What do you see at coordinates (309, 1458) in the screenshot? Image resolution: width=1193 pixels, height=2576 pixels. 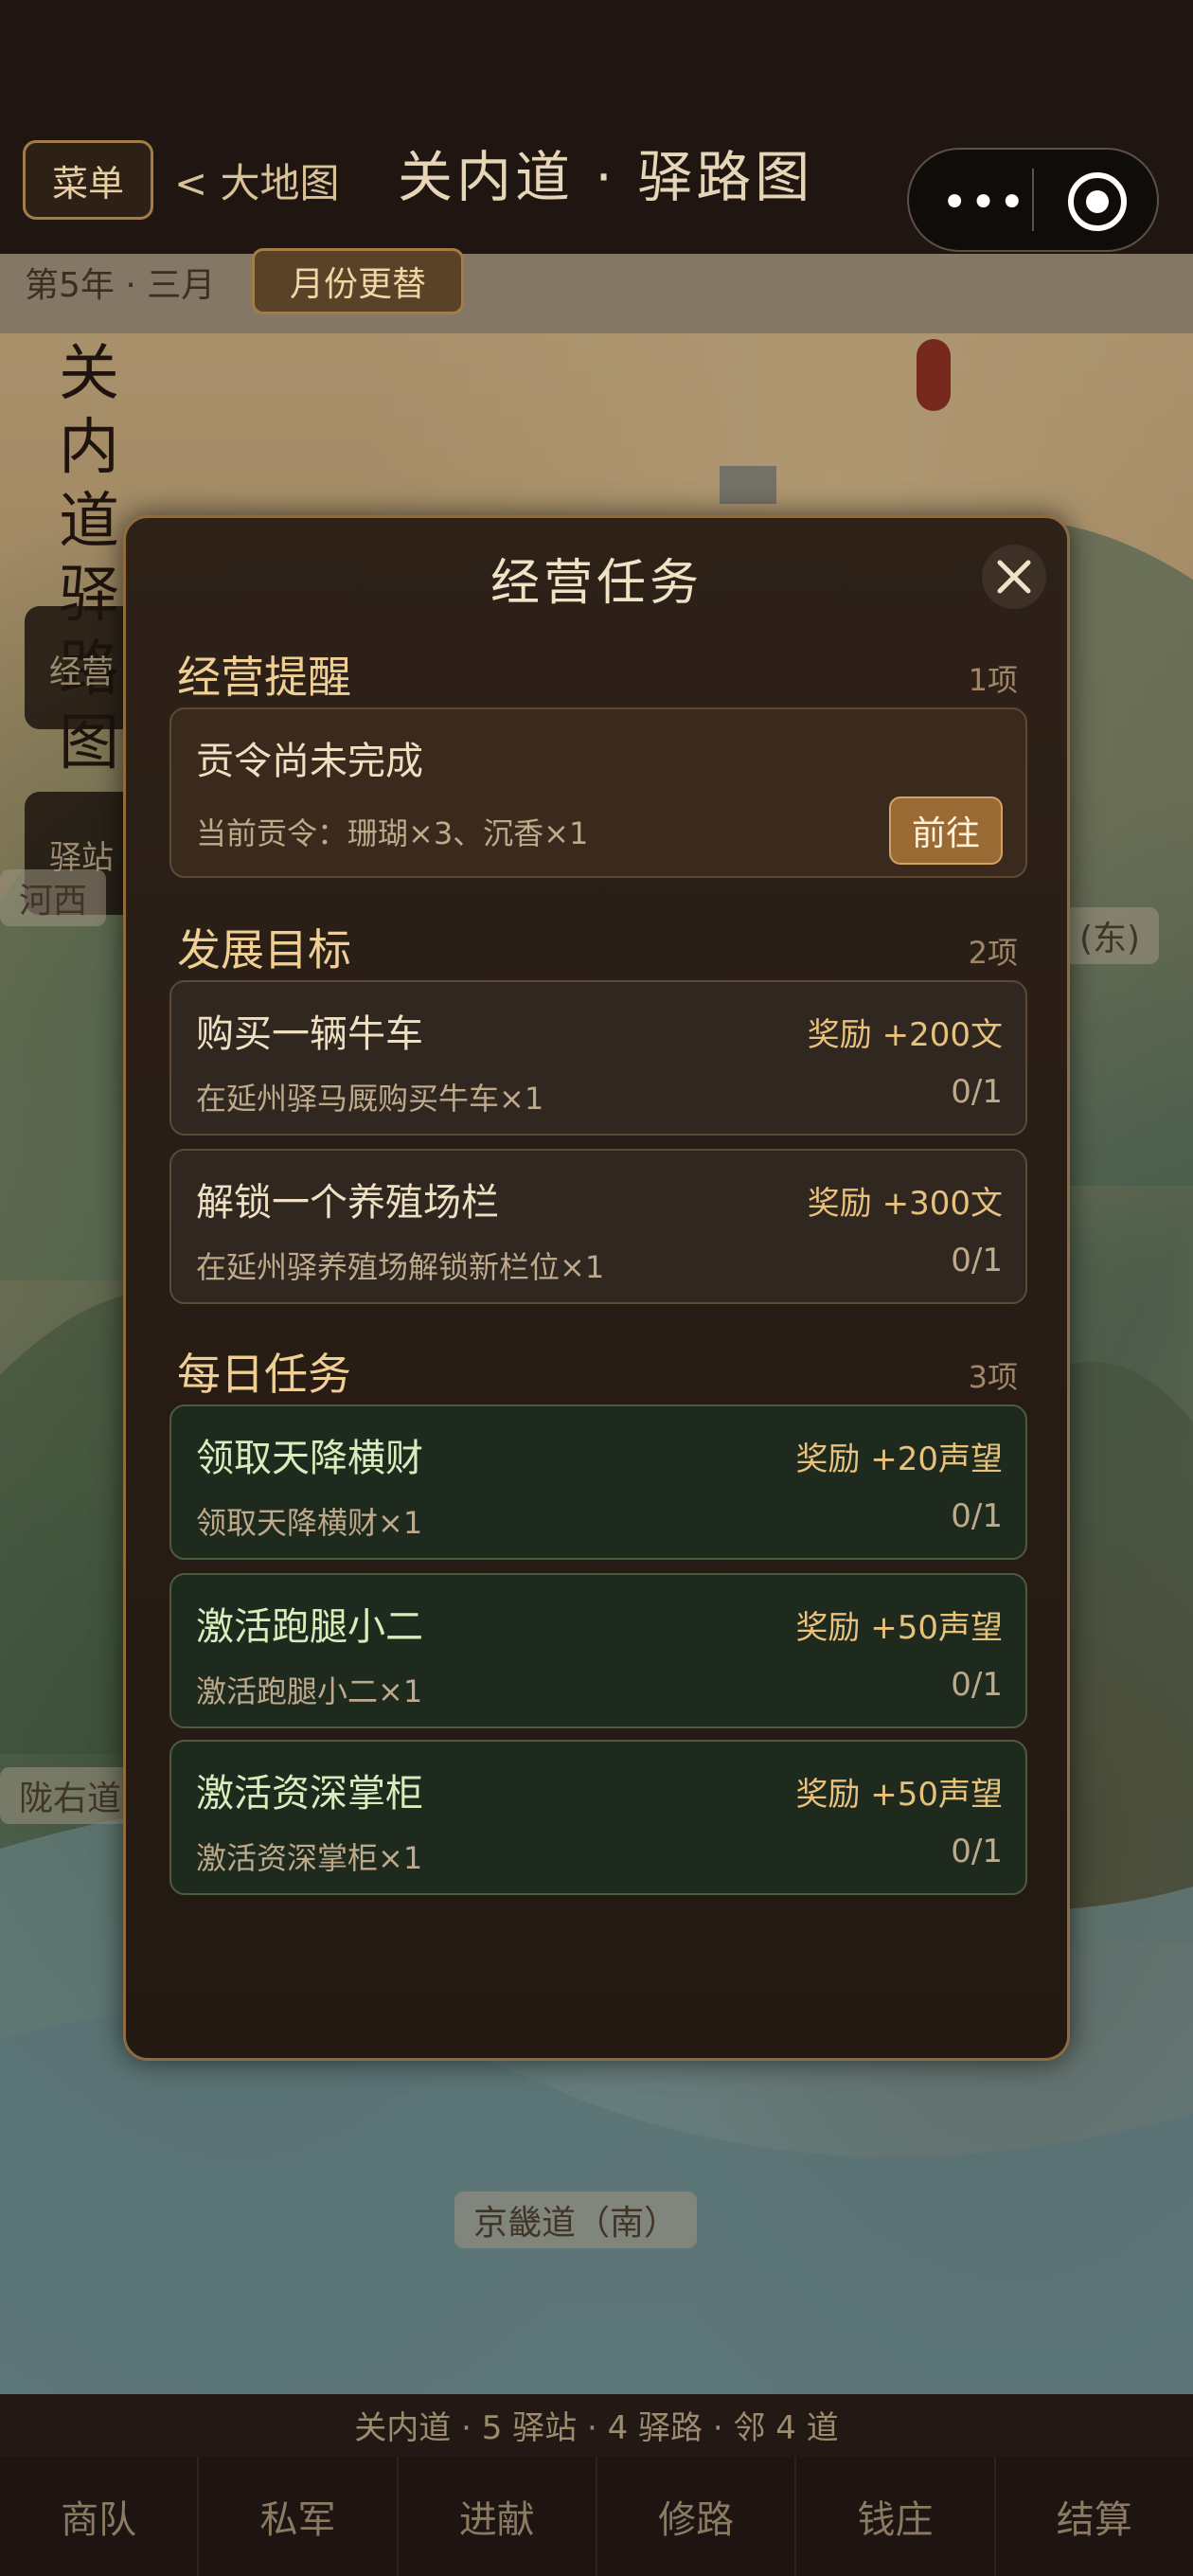 I see `task-title: 领取天降横财` at bounding box center [309, 1458].